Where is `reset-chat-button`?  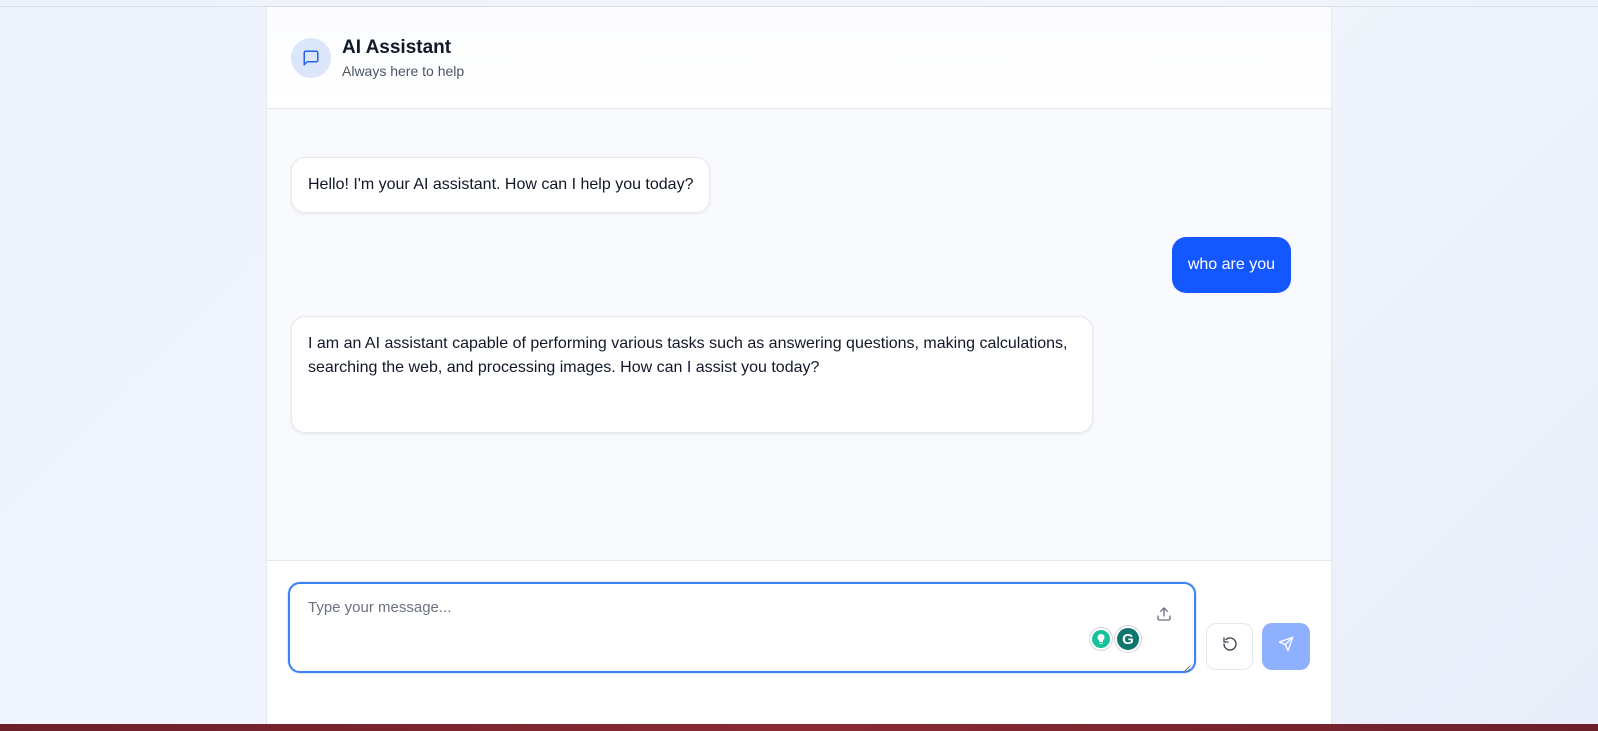
reset-chat-button is located at coordinates (1229, 646).